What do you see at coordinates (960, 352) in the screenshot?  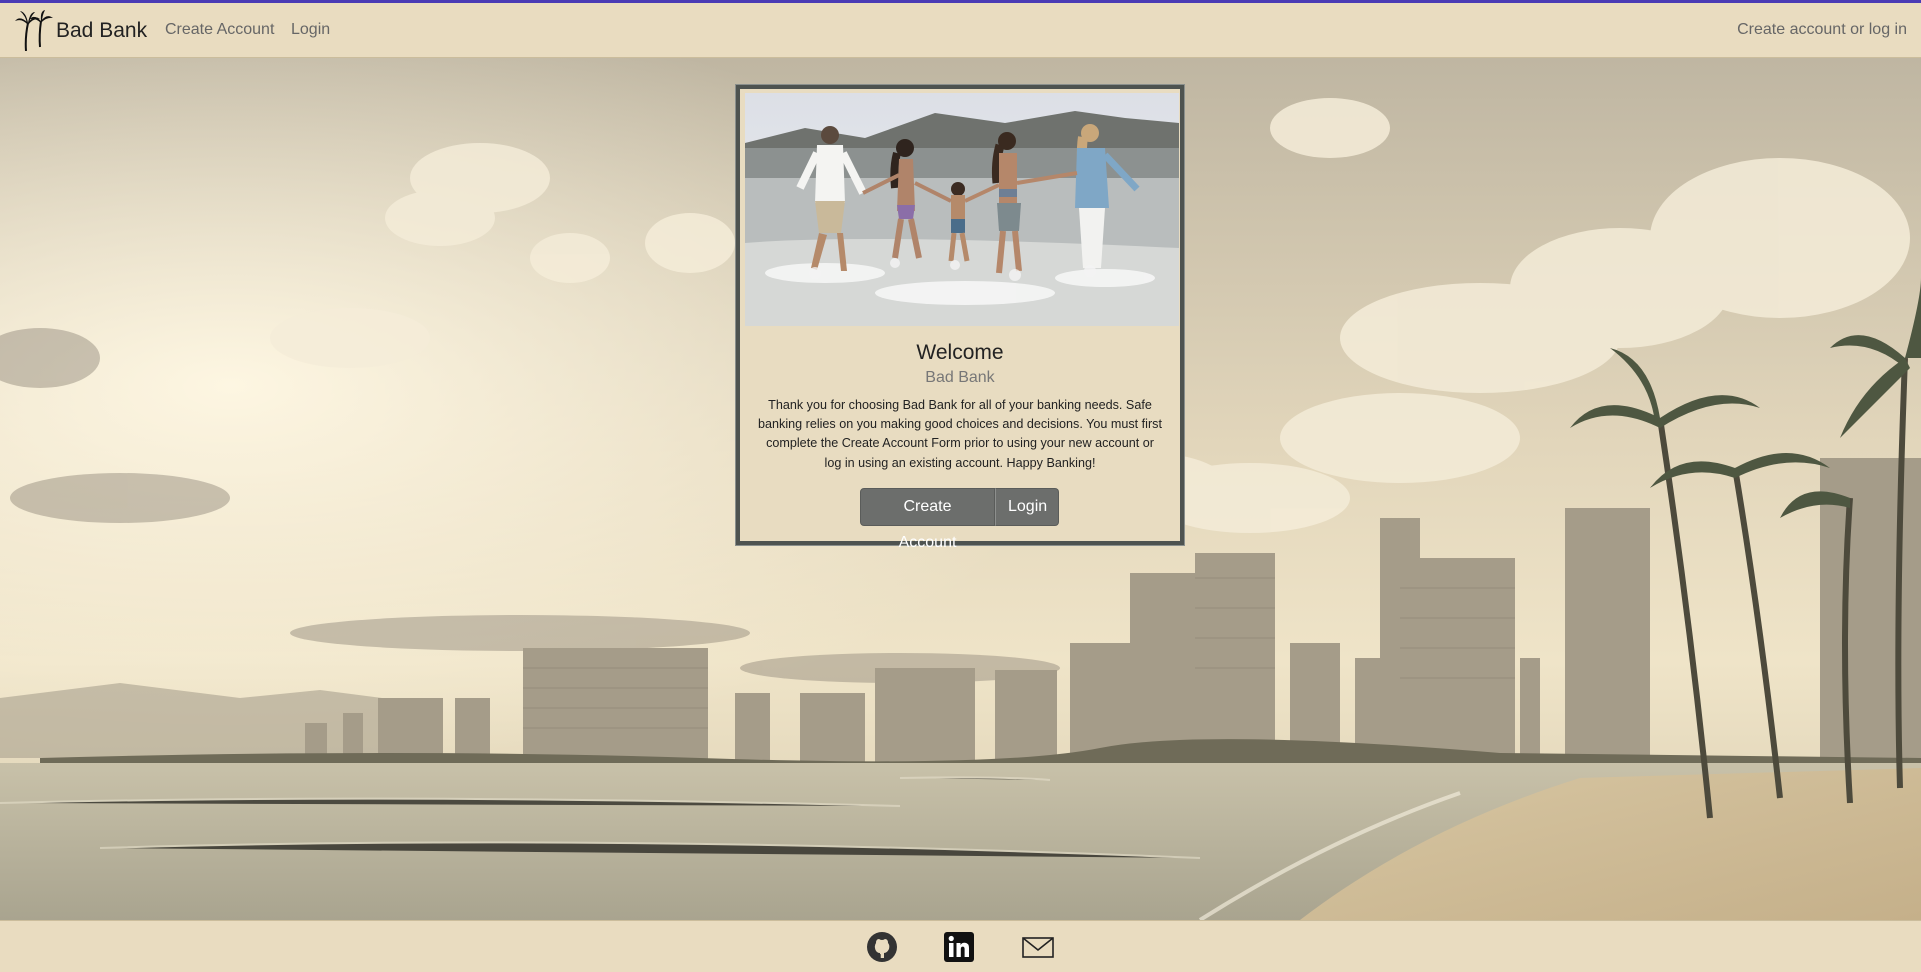 I see `card-title: Welcome` at bounding box center [960, 352].